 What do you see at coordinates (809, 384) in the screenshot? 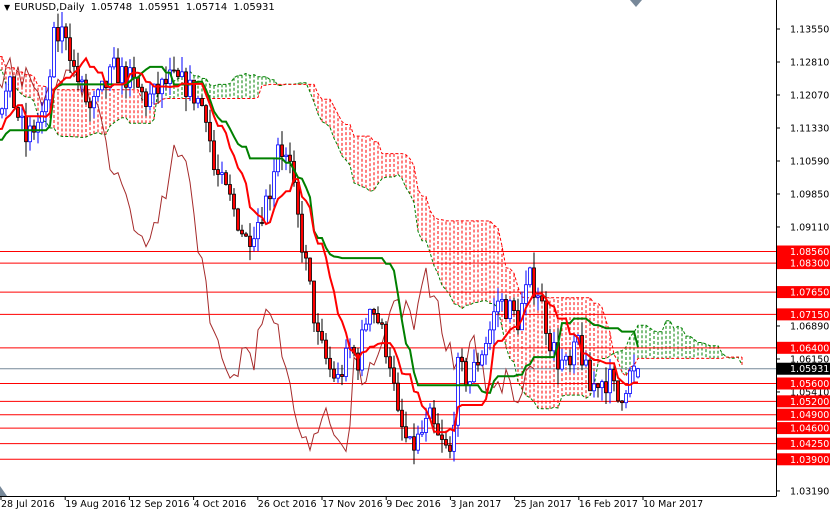
I see `level-price-label: 1.05600` at bounding box center [809, 384].